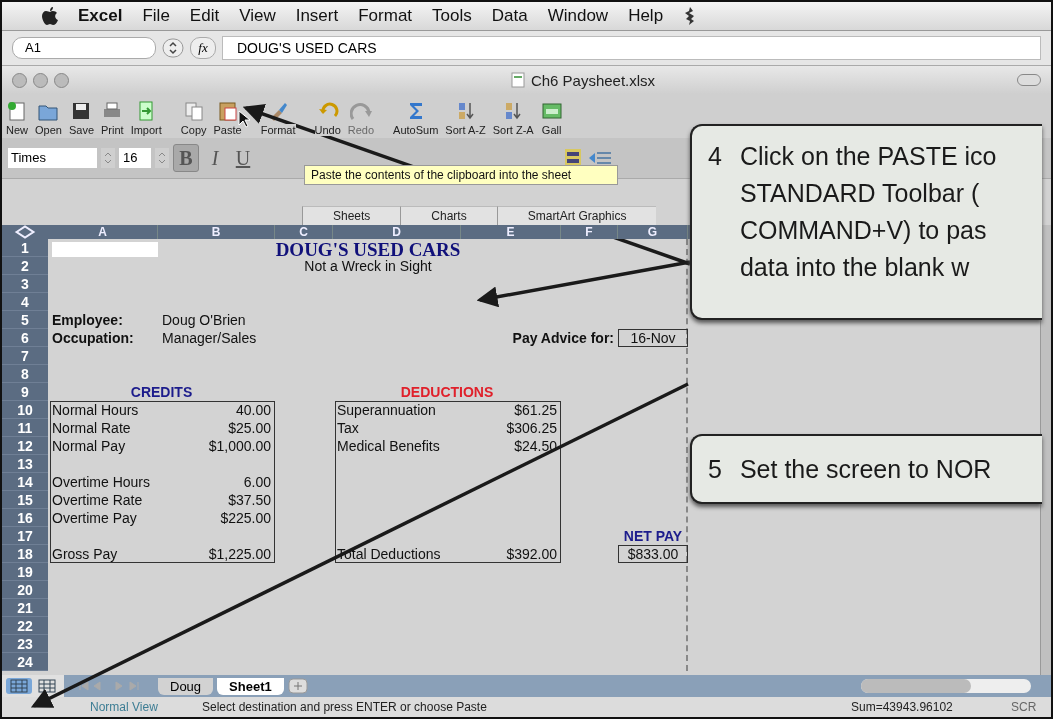 Image resolution: width=1053 pixels, height=719 pixels. What do you see at coordinates (360, 111) in the screenshot?
I see `redo-icon` at bounding box center [360, 111].